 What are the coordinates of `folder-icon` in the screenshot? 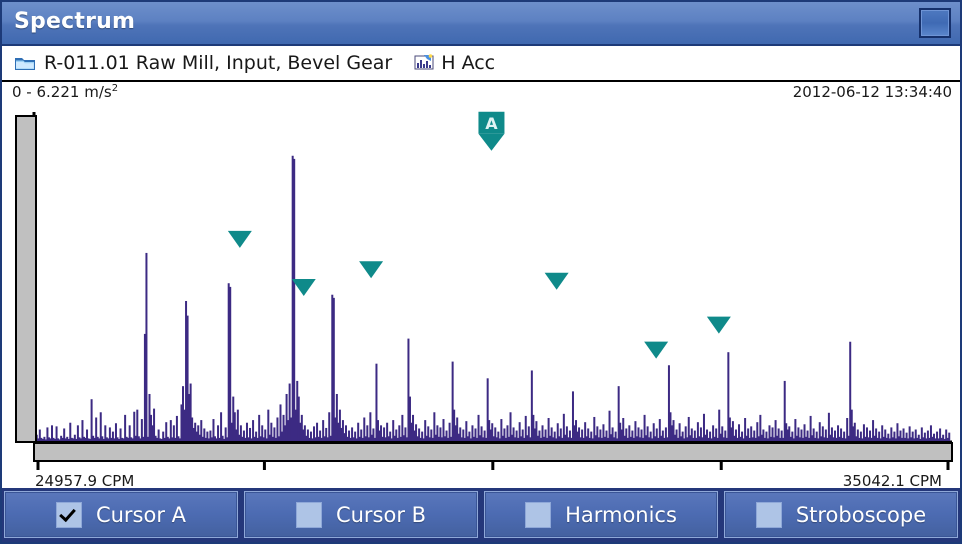 It's located at (25, 63).